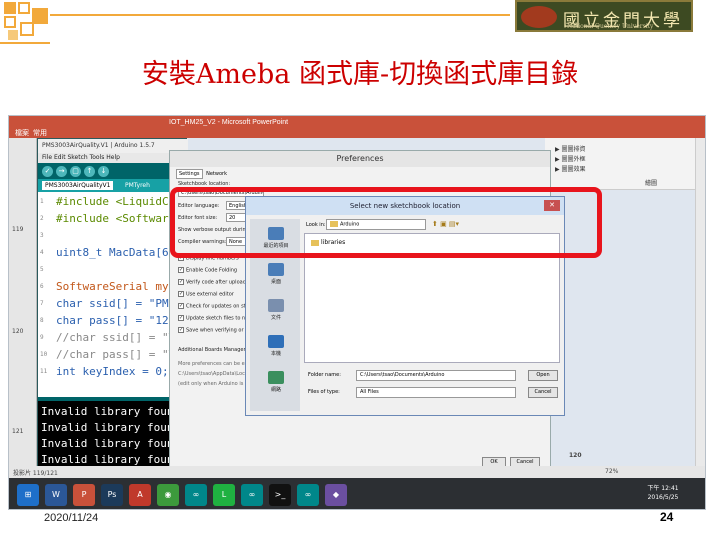 The width and height of the screenshot is (720, 540). What do you see at coordinates (42, 218) in the screenshot?
I see `line-number: 2` at bounding box center [42, 218].